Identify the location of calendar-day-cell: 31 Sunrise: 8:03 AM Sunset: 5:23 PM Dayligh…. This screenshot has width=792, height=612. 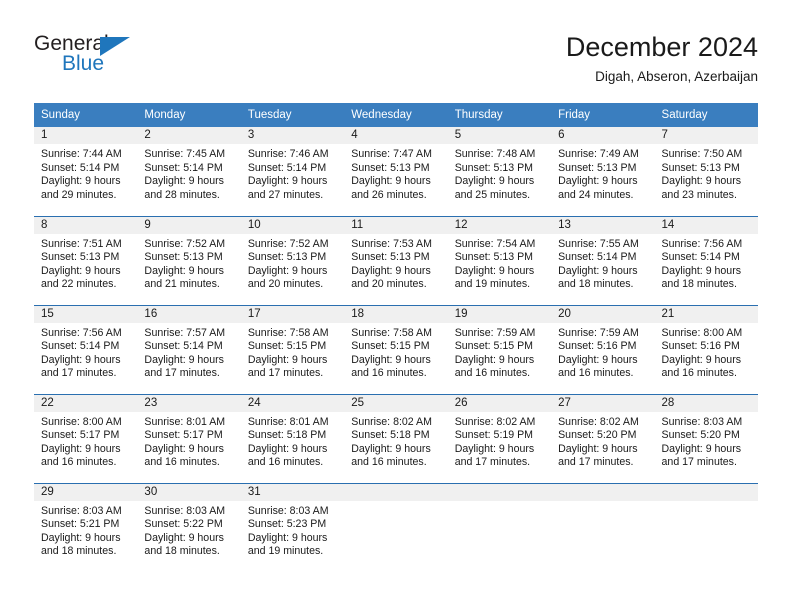
(292, 527).